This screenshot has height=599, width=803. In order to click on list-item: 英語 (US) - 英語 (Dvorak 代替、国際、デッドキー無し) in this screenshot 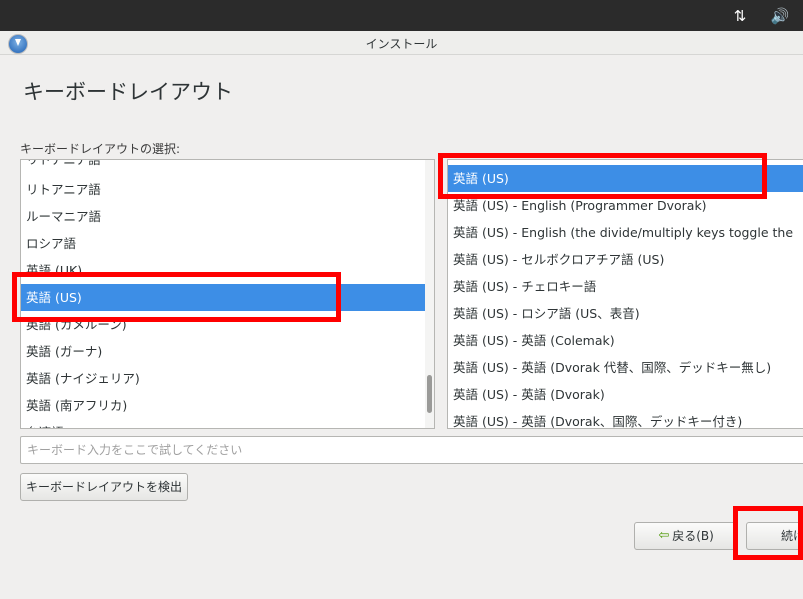, I will do `click(625, 367)`.